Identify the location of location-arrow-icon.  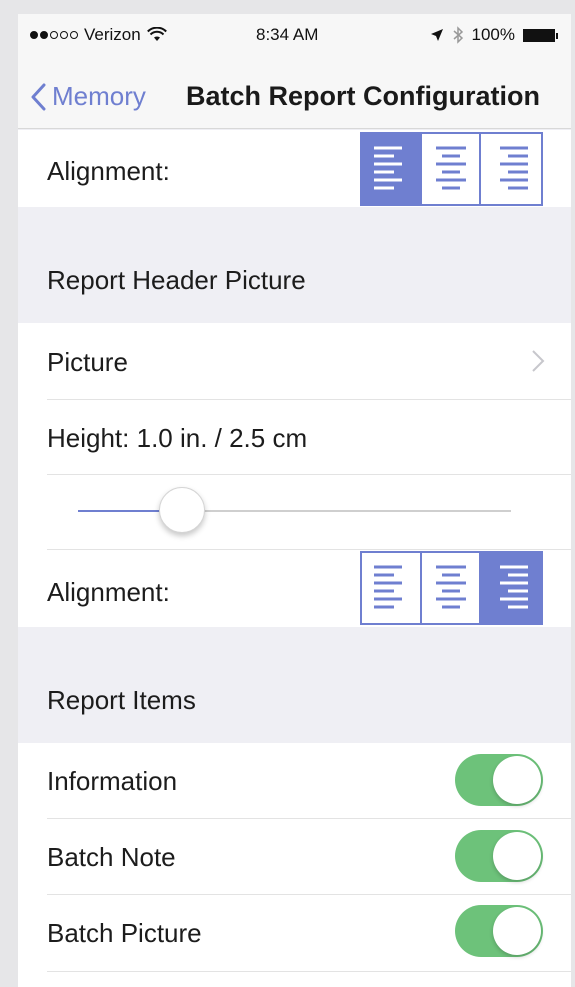
(436, 35).